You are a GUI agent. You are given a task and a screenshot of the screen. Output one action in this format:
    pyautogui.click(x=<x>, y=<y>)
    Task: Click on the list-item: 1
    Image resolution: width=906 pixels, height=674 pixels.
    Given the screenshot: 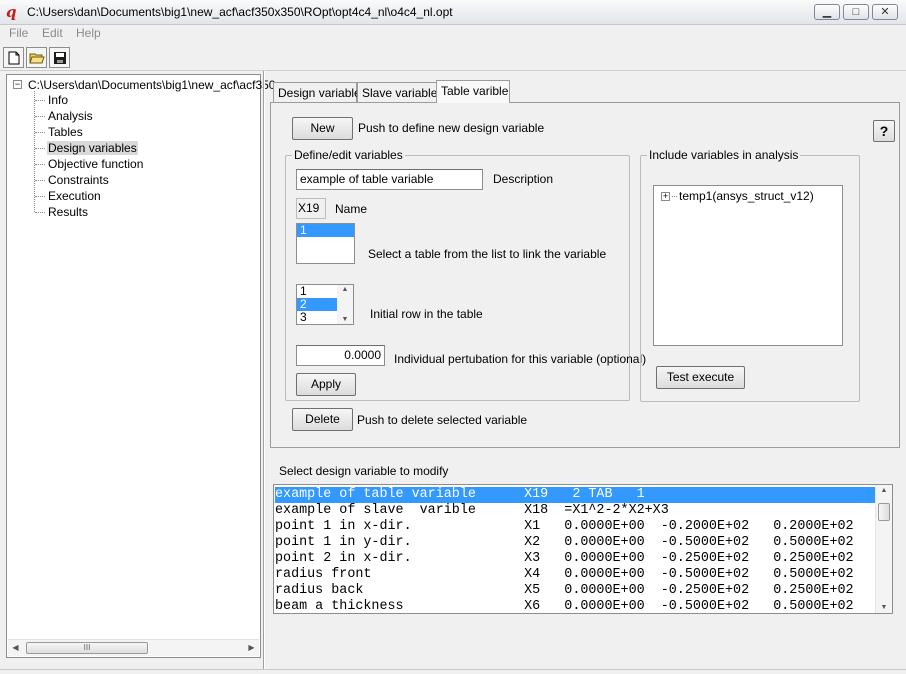 What is the action you would take?
    pyautogui.click(x=325, y=230)
    